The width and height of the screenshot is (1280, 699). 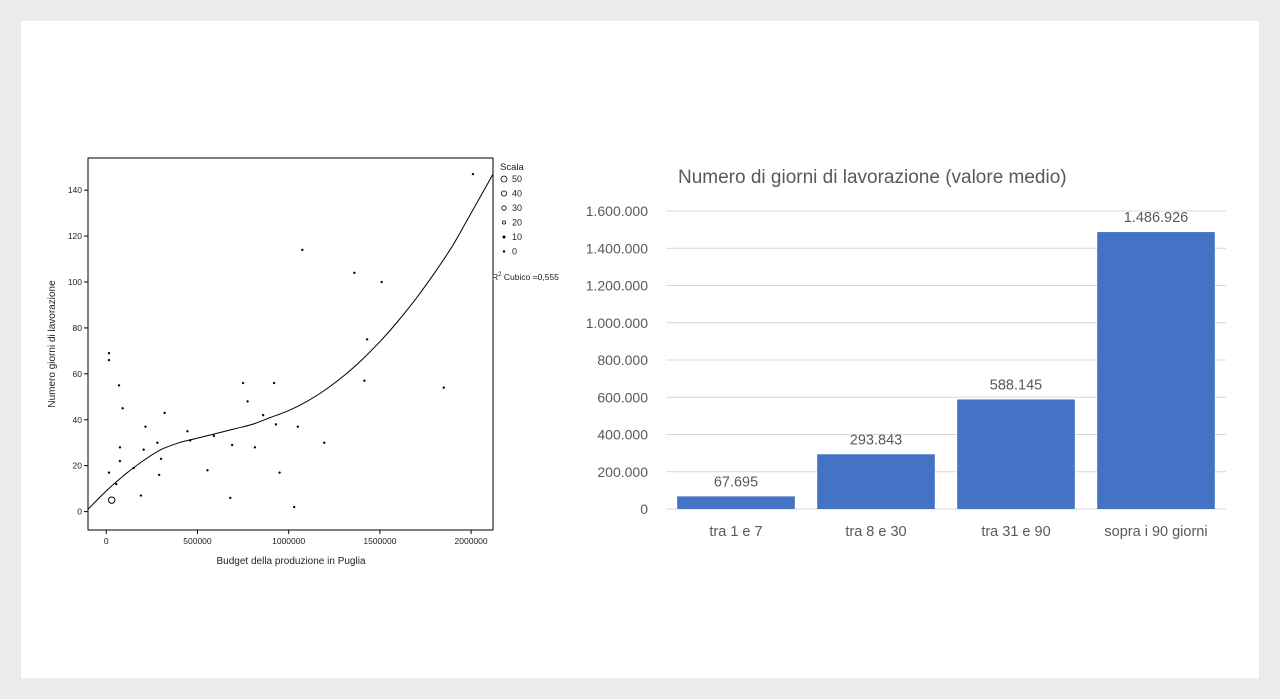 What do you see at coordinates (78, 420) in the screenshot?
I see `scatter-y-tick-label: 40` at bounding box center [78, 420].